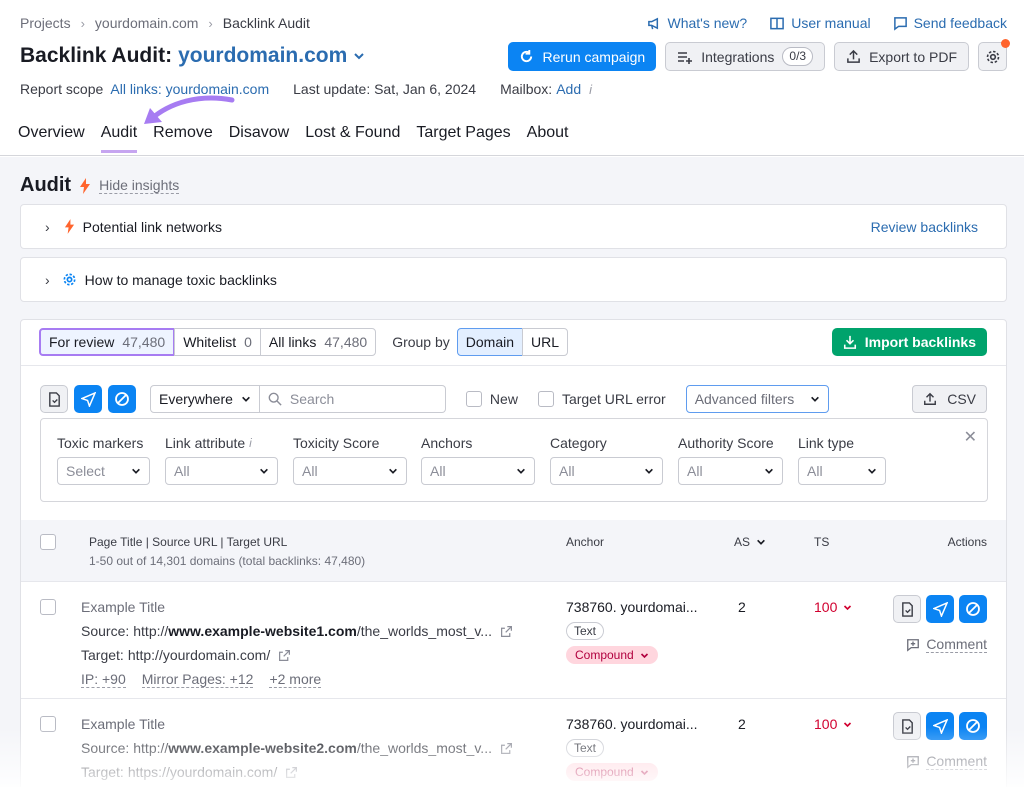  Describe the element at coordinates (197, 679) in the screenshot. I see `mirror-pages-link: Mirror Pages: +12` at that location.